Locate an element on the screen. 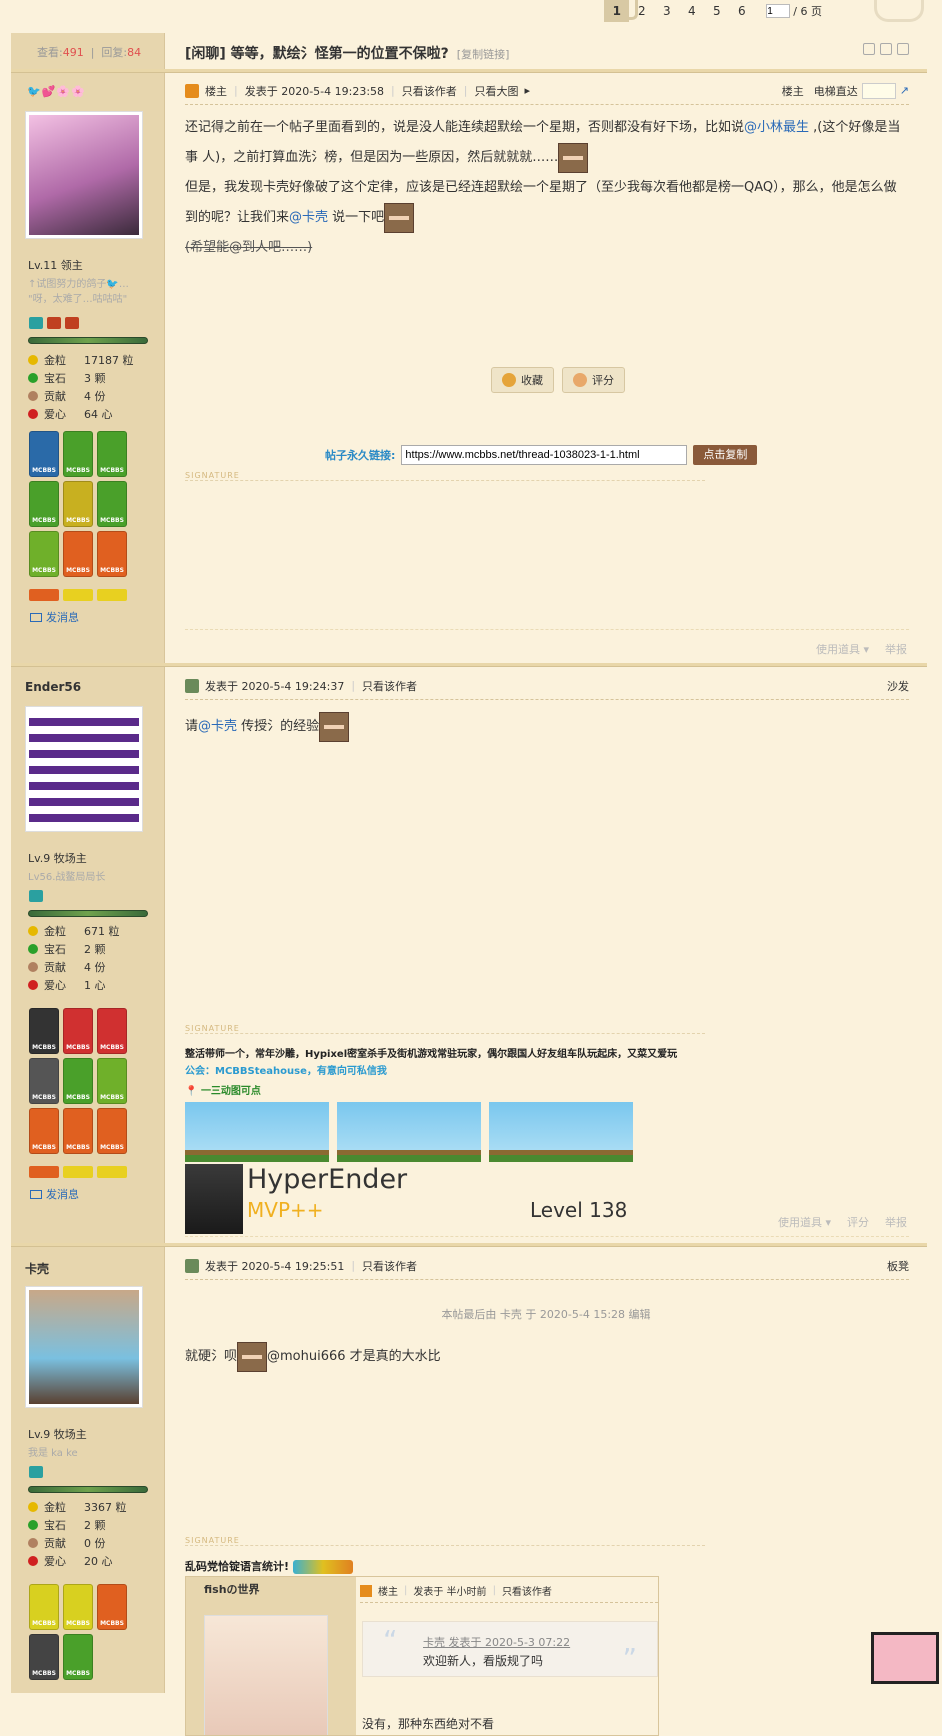  favorite-button: 收藏 is located at coordinates (522, 380).